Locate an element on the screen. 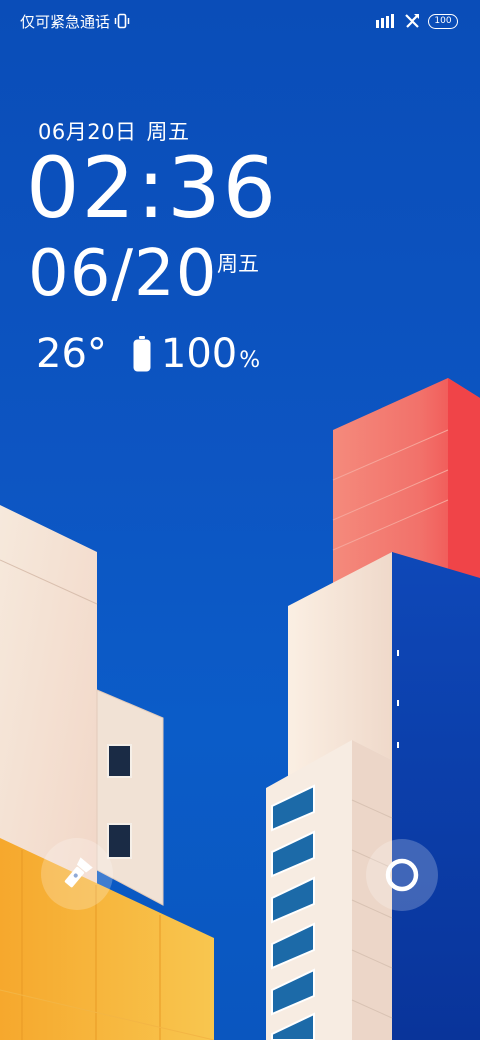  no-sim-icon is located at coordinates (412, 21).